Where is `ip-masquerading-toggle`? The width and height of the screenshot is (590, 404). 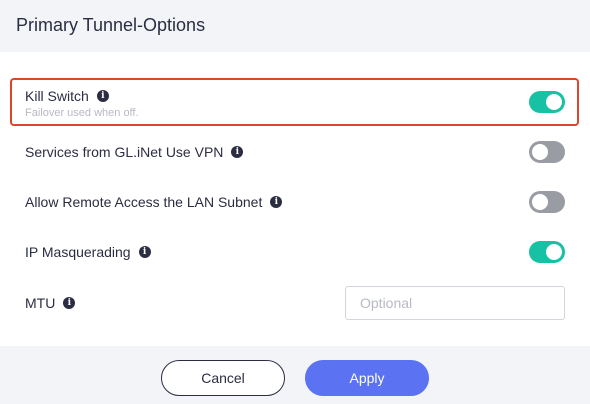 ip-masquerading-toggle is located at coordinates (547, 252).